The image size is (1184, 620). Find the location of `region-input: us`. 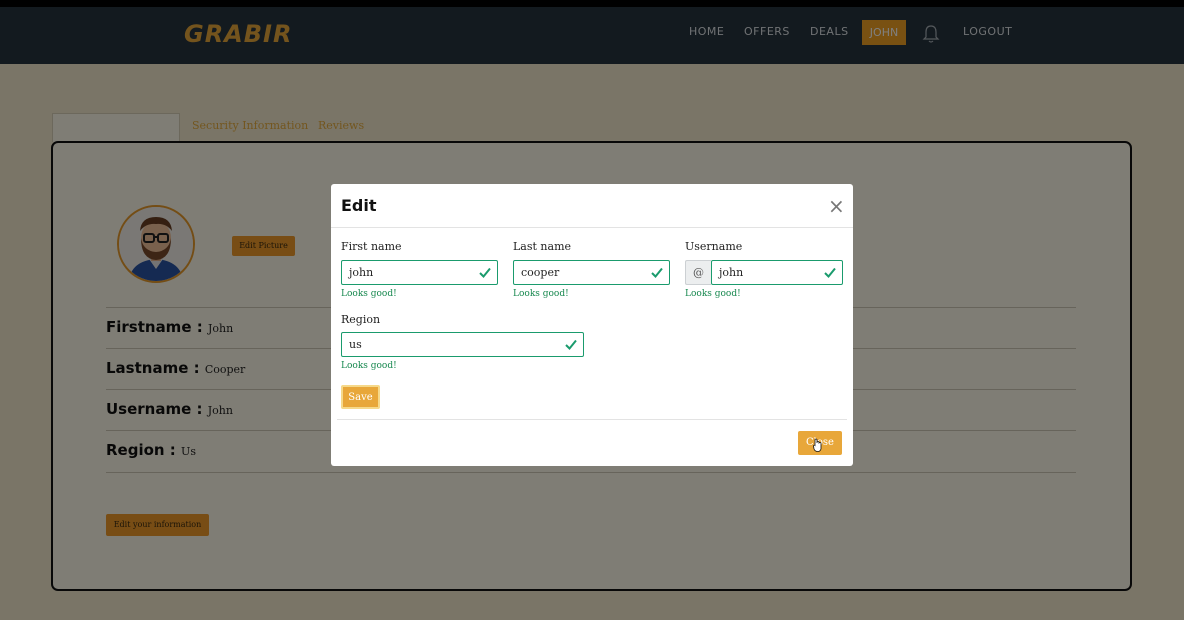

region-input: us is located at coordinates (462, 344).